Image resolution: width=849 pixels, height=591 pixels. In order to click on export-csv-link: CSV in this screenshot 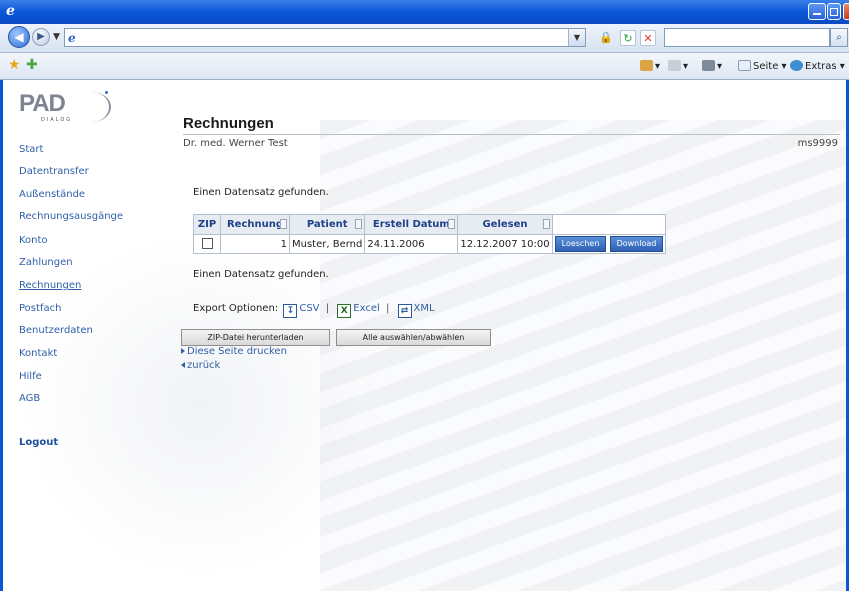, I will do `click(309, 308)`.